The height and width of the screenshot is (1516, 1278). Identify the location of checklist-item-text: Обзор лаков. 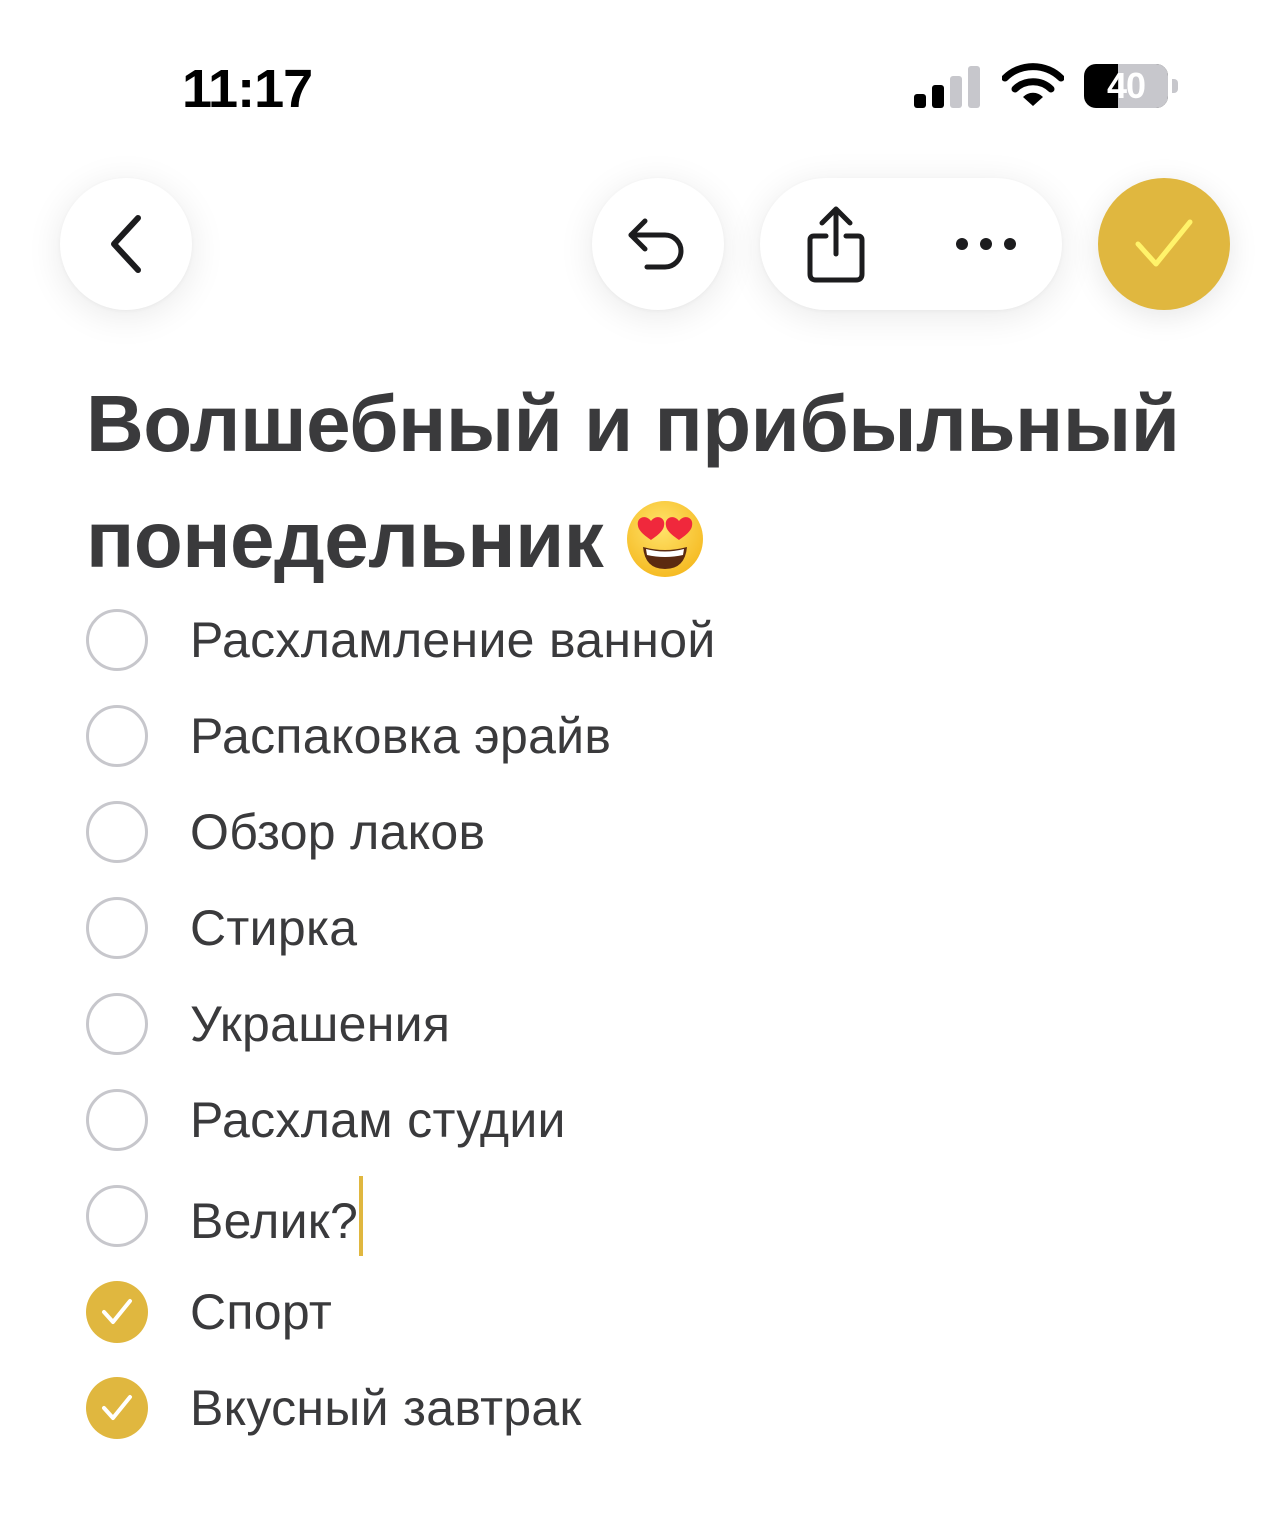
(337, 832).